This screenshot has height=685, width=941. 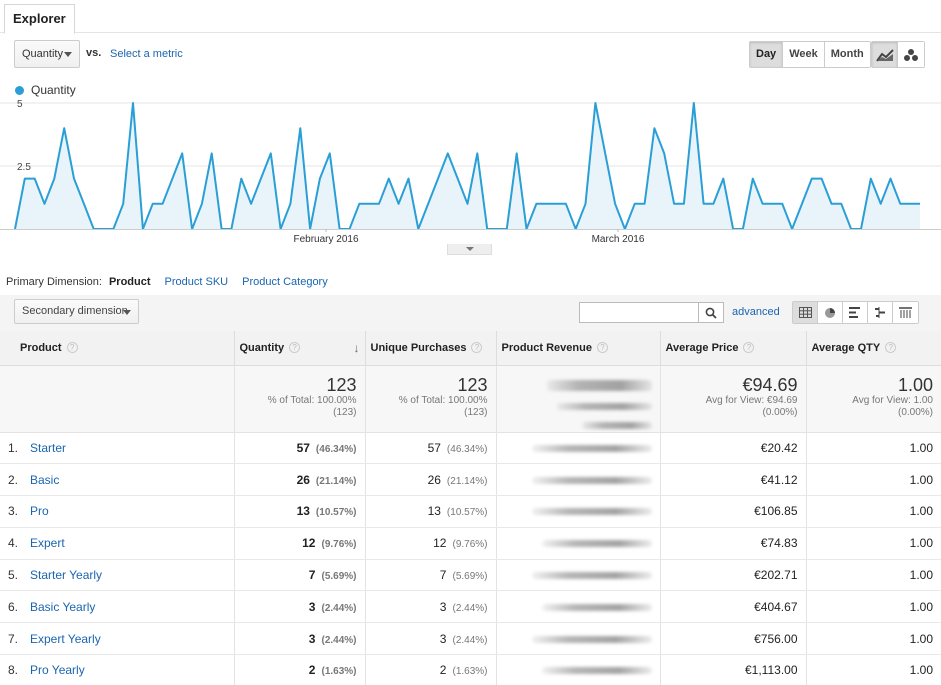 I want to click on average-price-value: €41.12, so click(x=779, y=479).